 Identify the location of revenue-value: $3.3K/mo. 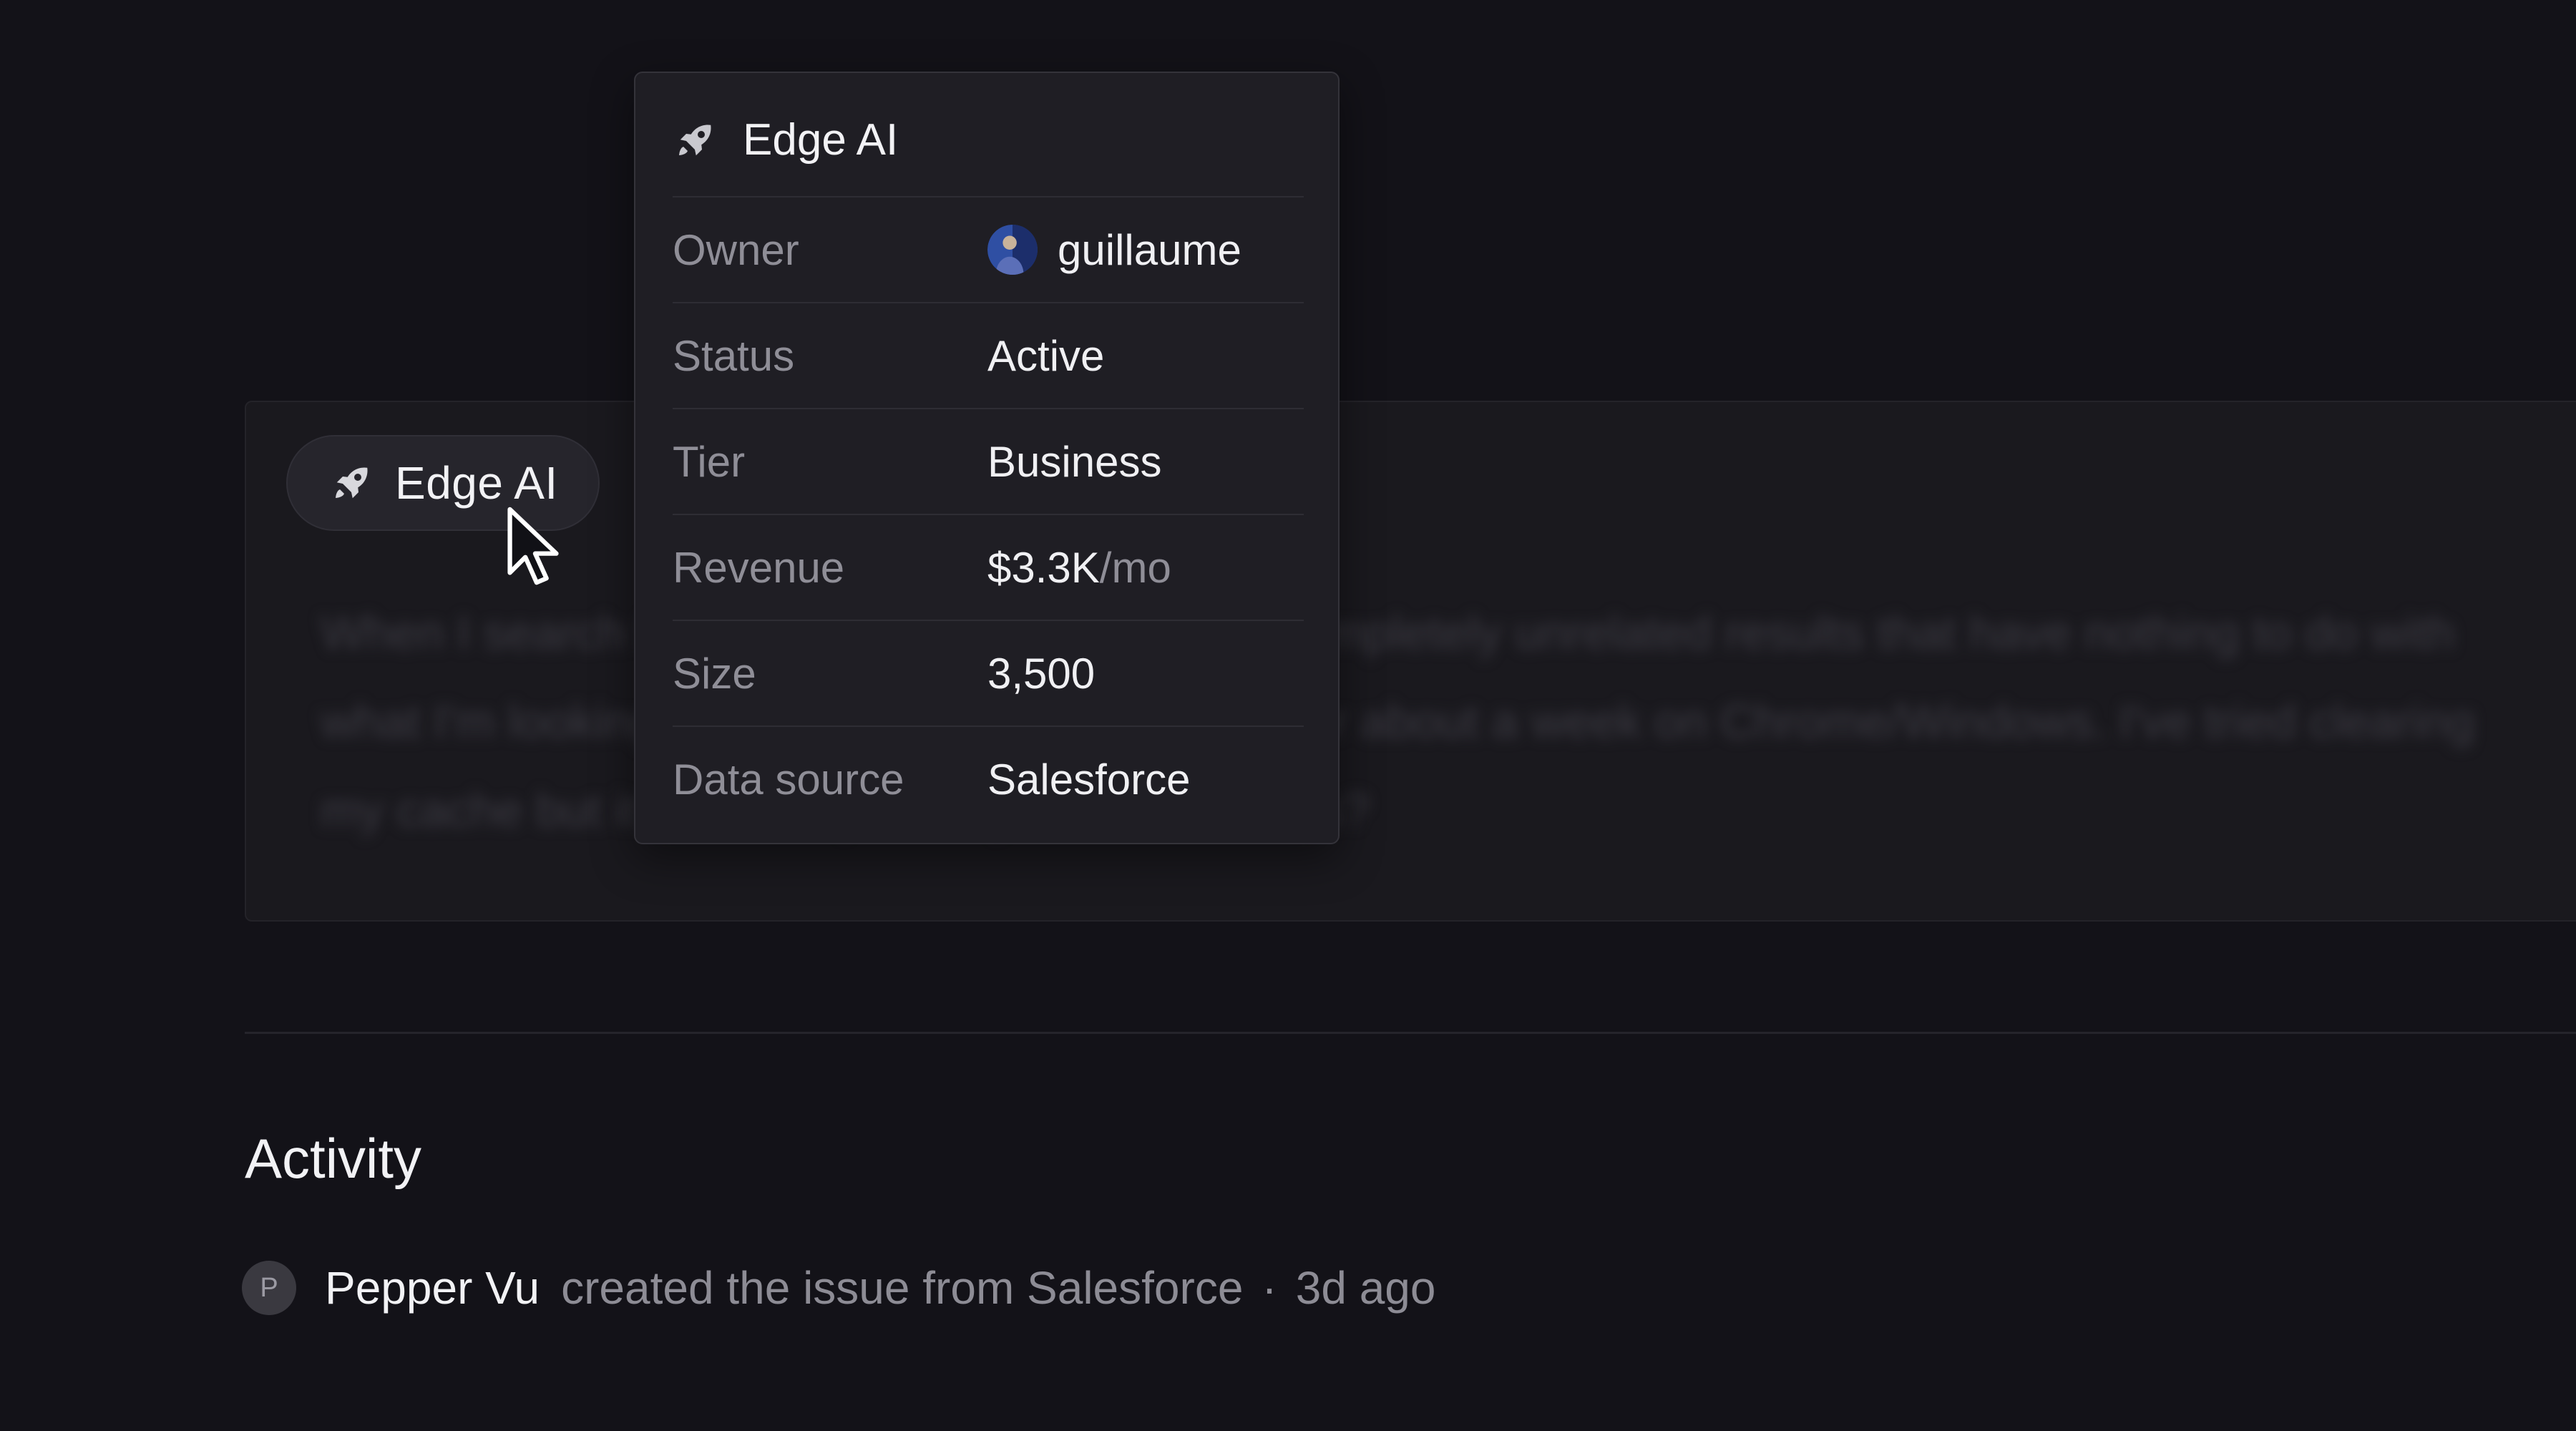
(1079, 567).